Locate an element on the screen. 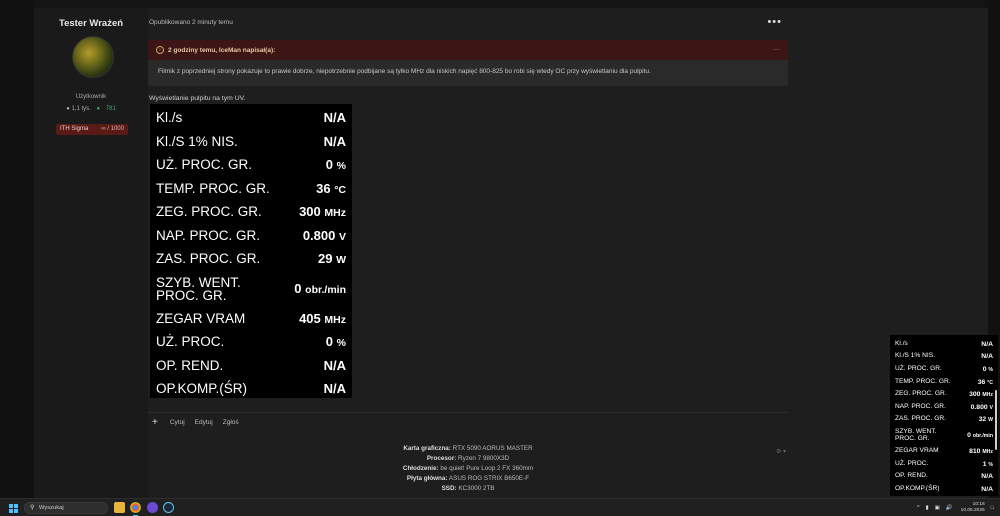  osd-row: ZAS. PROC. GR. 32 W is located at coordinates (944, 420).